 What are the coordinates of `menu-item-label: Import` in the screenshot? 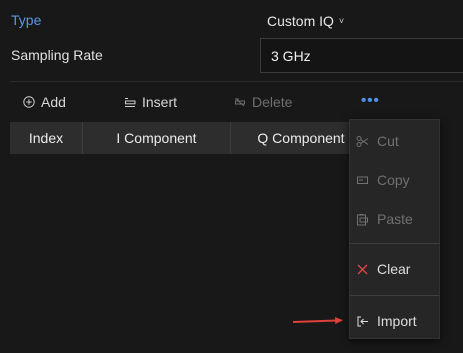 It's located at (397, 321).